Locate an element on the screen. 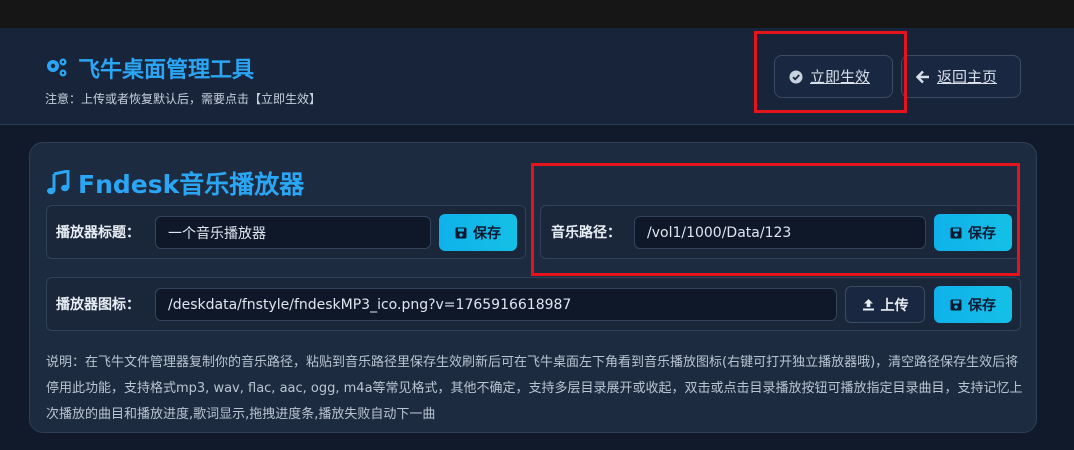 This screenshot has width=1074, height=450. arrow-left-icon is located at coordinates (922, 76).